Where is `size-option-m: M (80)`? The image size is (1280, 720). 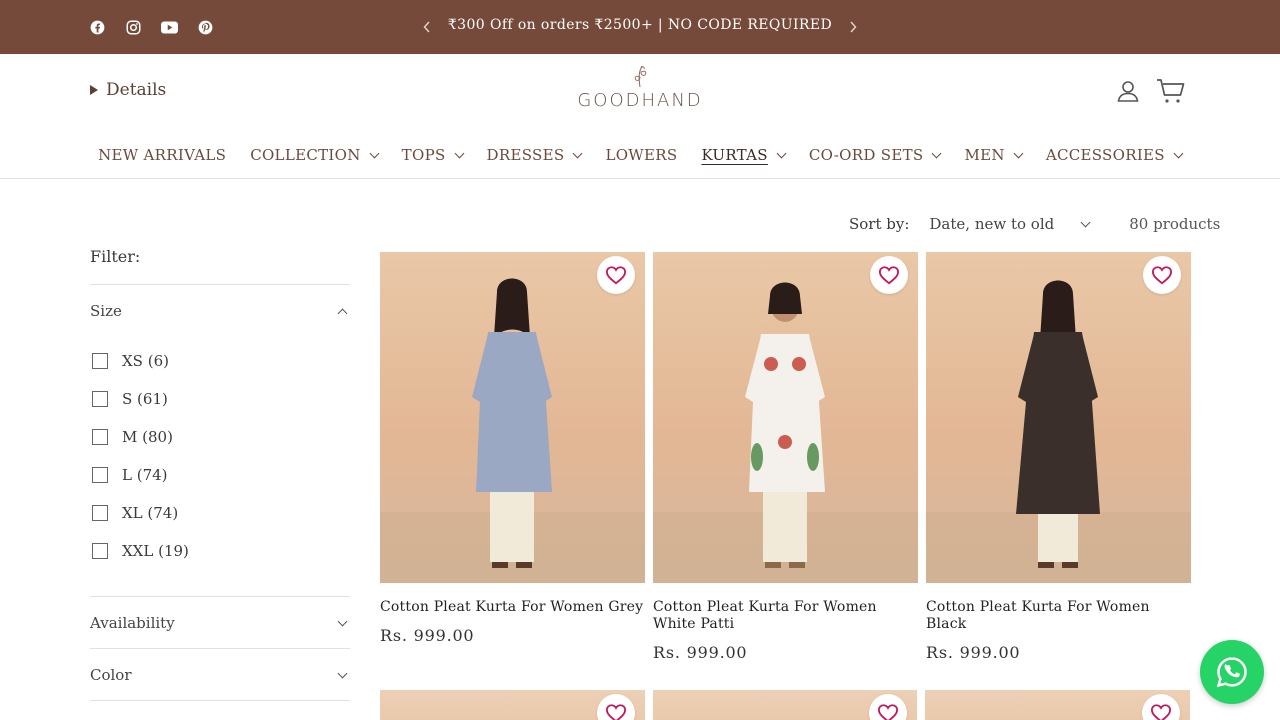 size-option-m: M (80) is located at coordinates (139, 437).